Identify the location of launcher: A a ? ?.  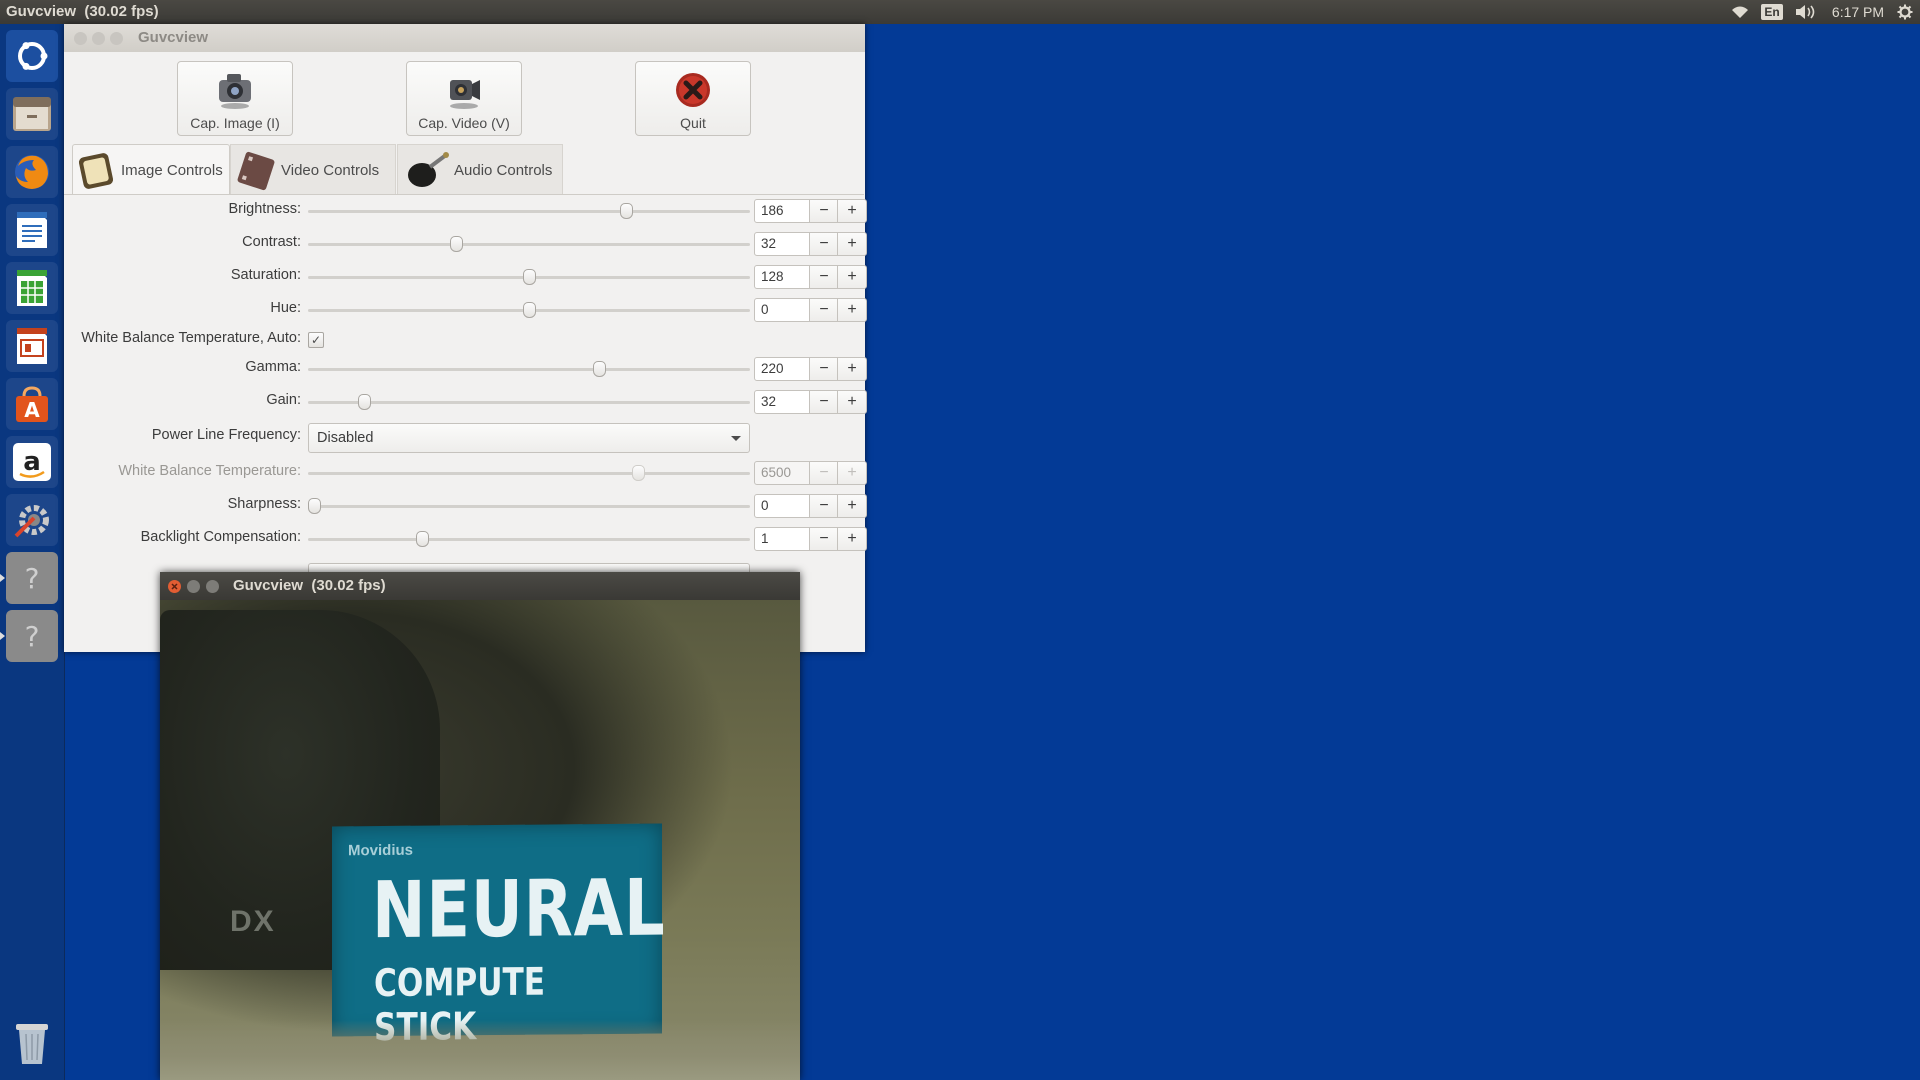
(32, 552).